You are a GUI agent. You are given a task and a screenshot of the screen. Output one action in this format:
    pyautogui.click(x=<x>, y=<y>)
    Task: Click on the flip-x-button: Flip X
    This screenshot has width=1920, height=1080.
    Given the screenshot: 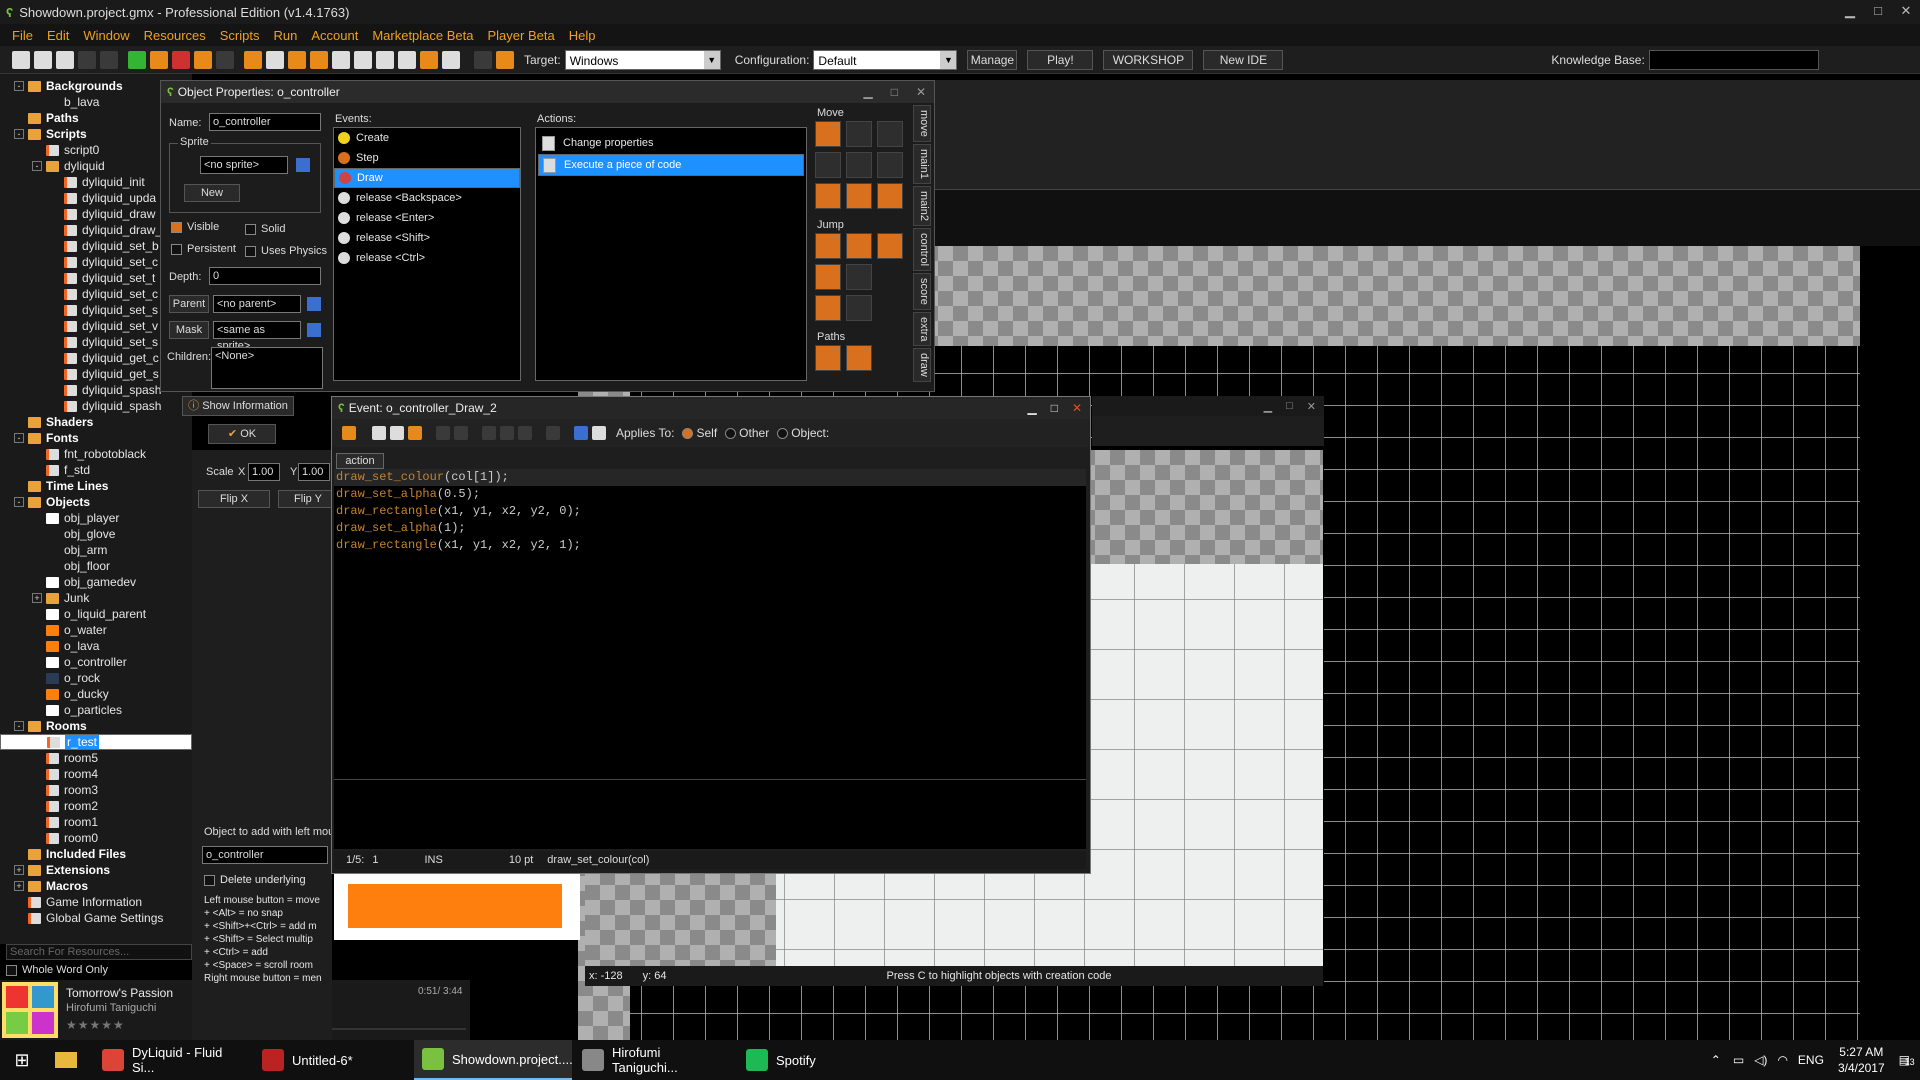 What is the action you would take?
    pyautogui.click(x=234, y=499)
    